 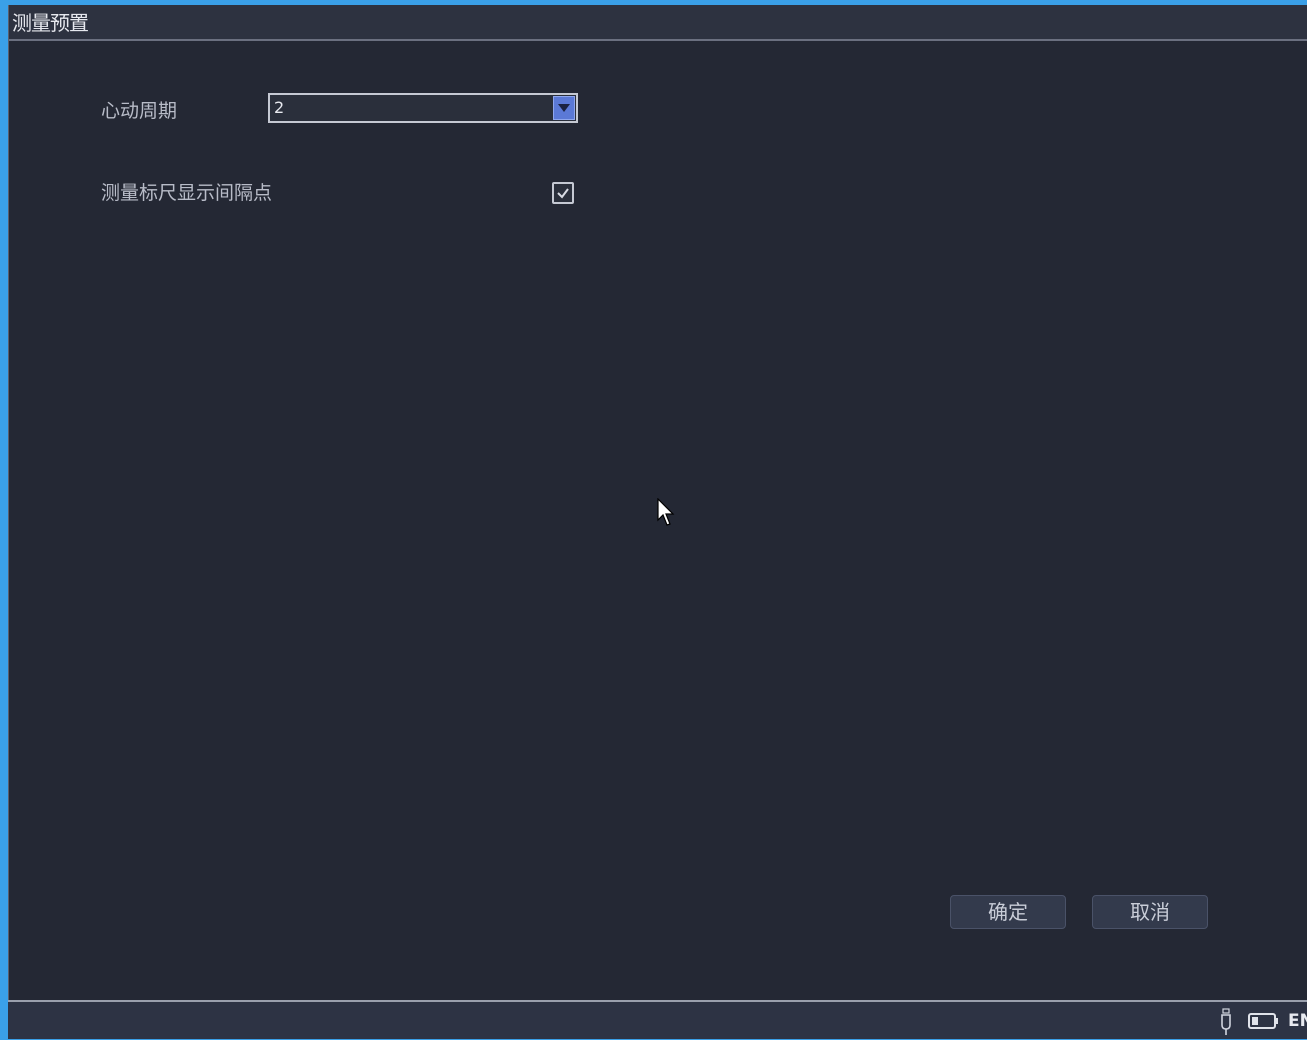 I want to click on heart-cycle-value: 2, so click(x=279, y=107).